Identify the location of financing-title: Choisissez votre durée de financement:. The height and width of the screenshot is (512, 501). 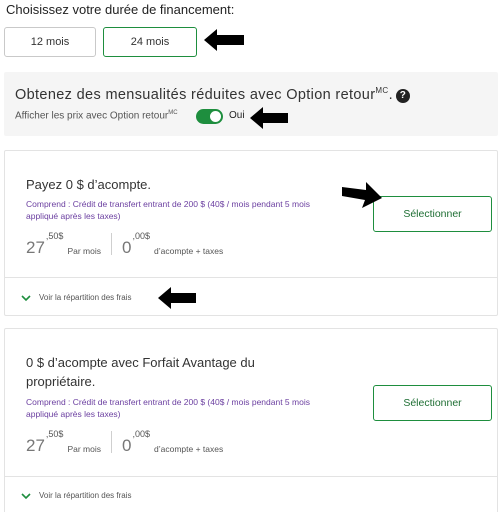
(120, 9).